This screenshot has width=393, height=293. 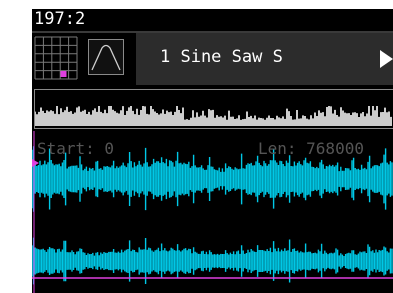 I want to click on start-label: Start: 0, so click(x=76, y=148).